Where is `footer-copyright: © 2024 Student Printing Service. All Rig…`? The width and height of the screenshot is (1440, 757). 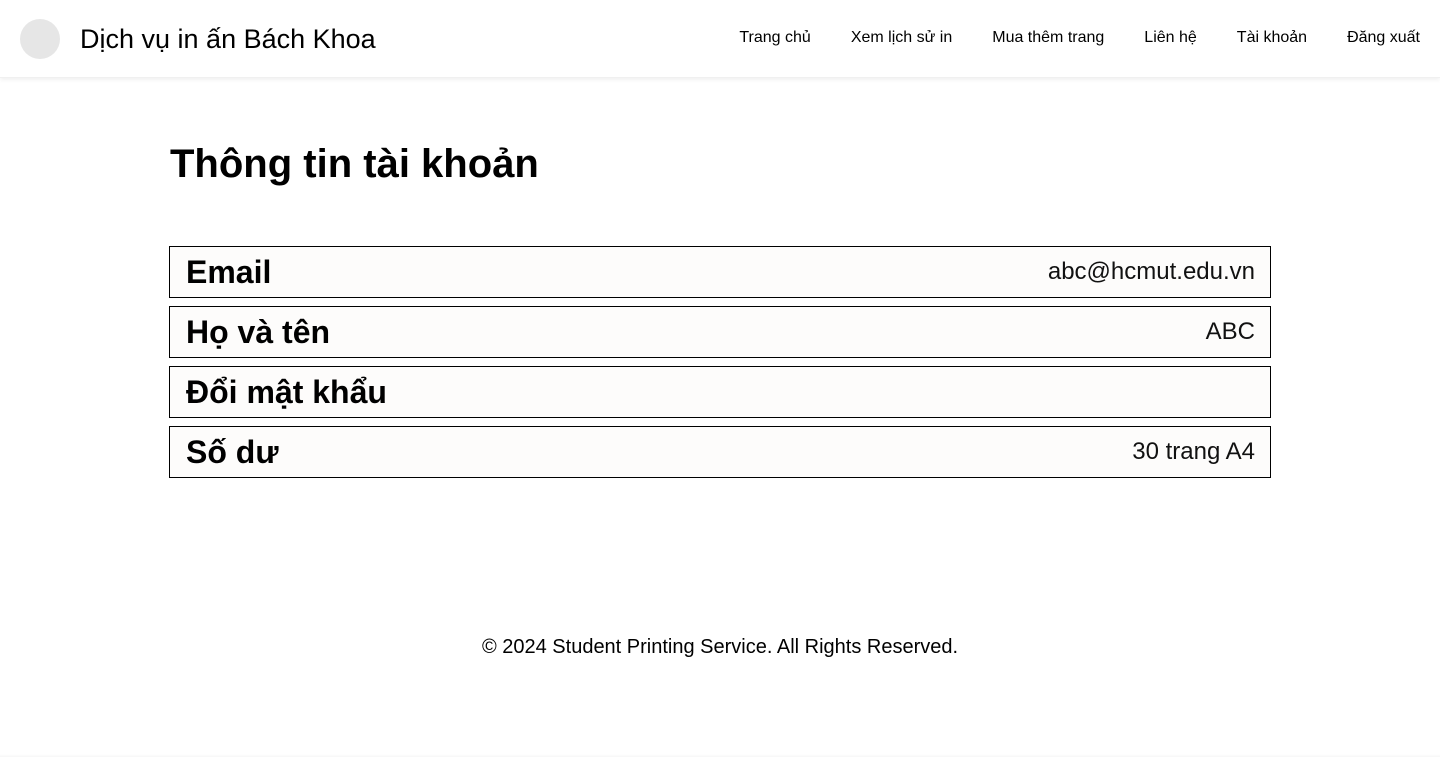 footer-copyright: © 2024 Student Printing Service. All Rig… is located at coordinates (720, 647).